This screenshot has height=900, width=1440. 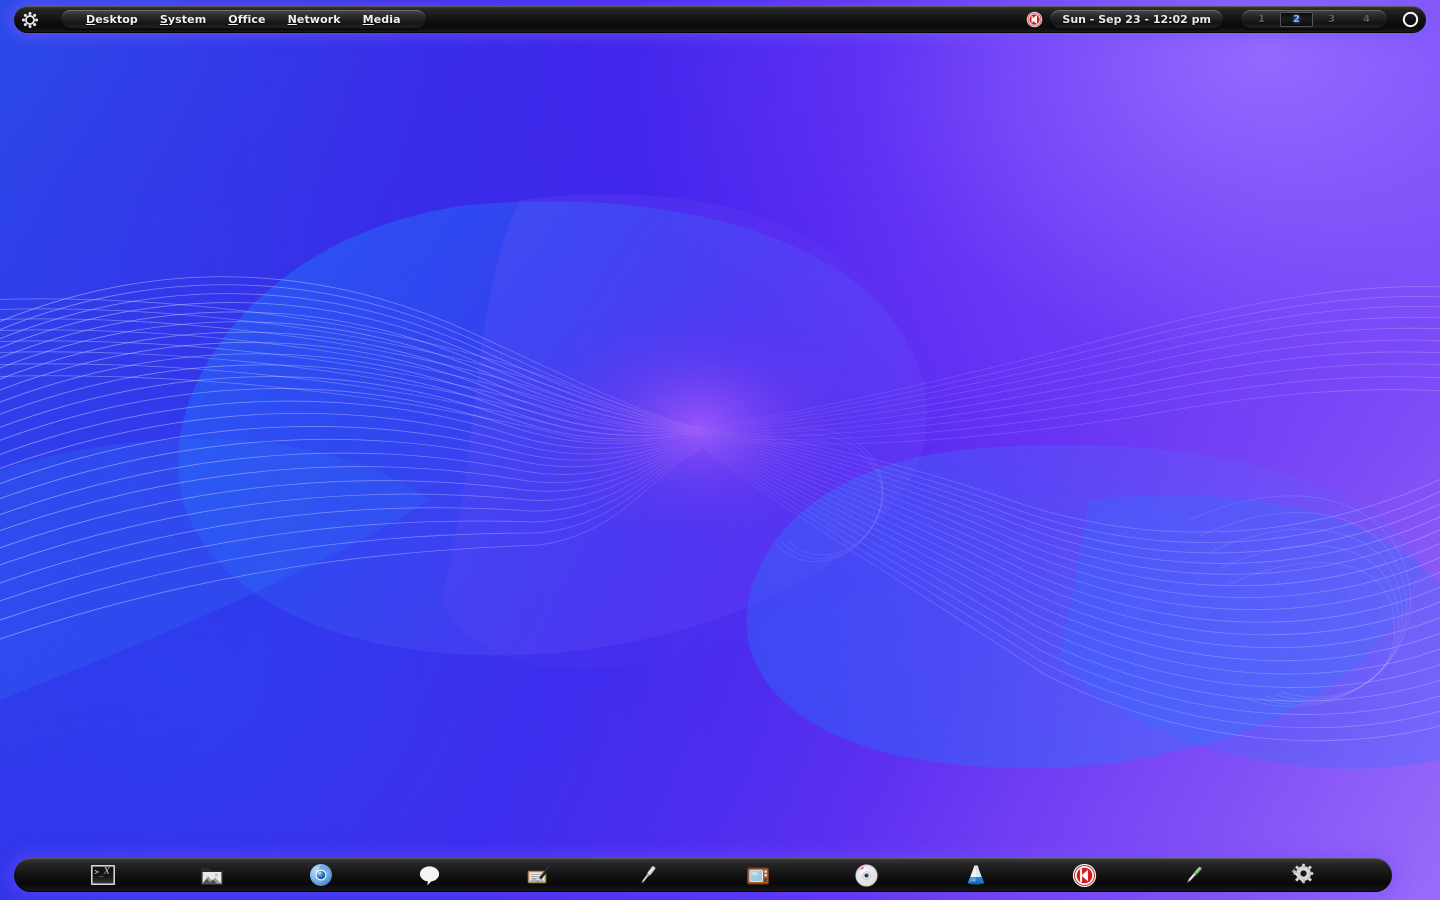 What do you see at coordinates (1296, 19) in the screenshot?
I see `pager-desktop-2: 2` at bounding box center [1296, 19].